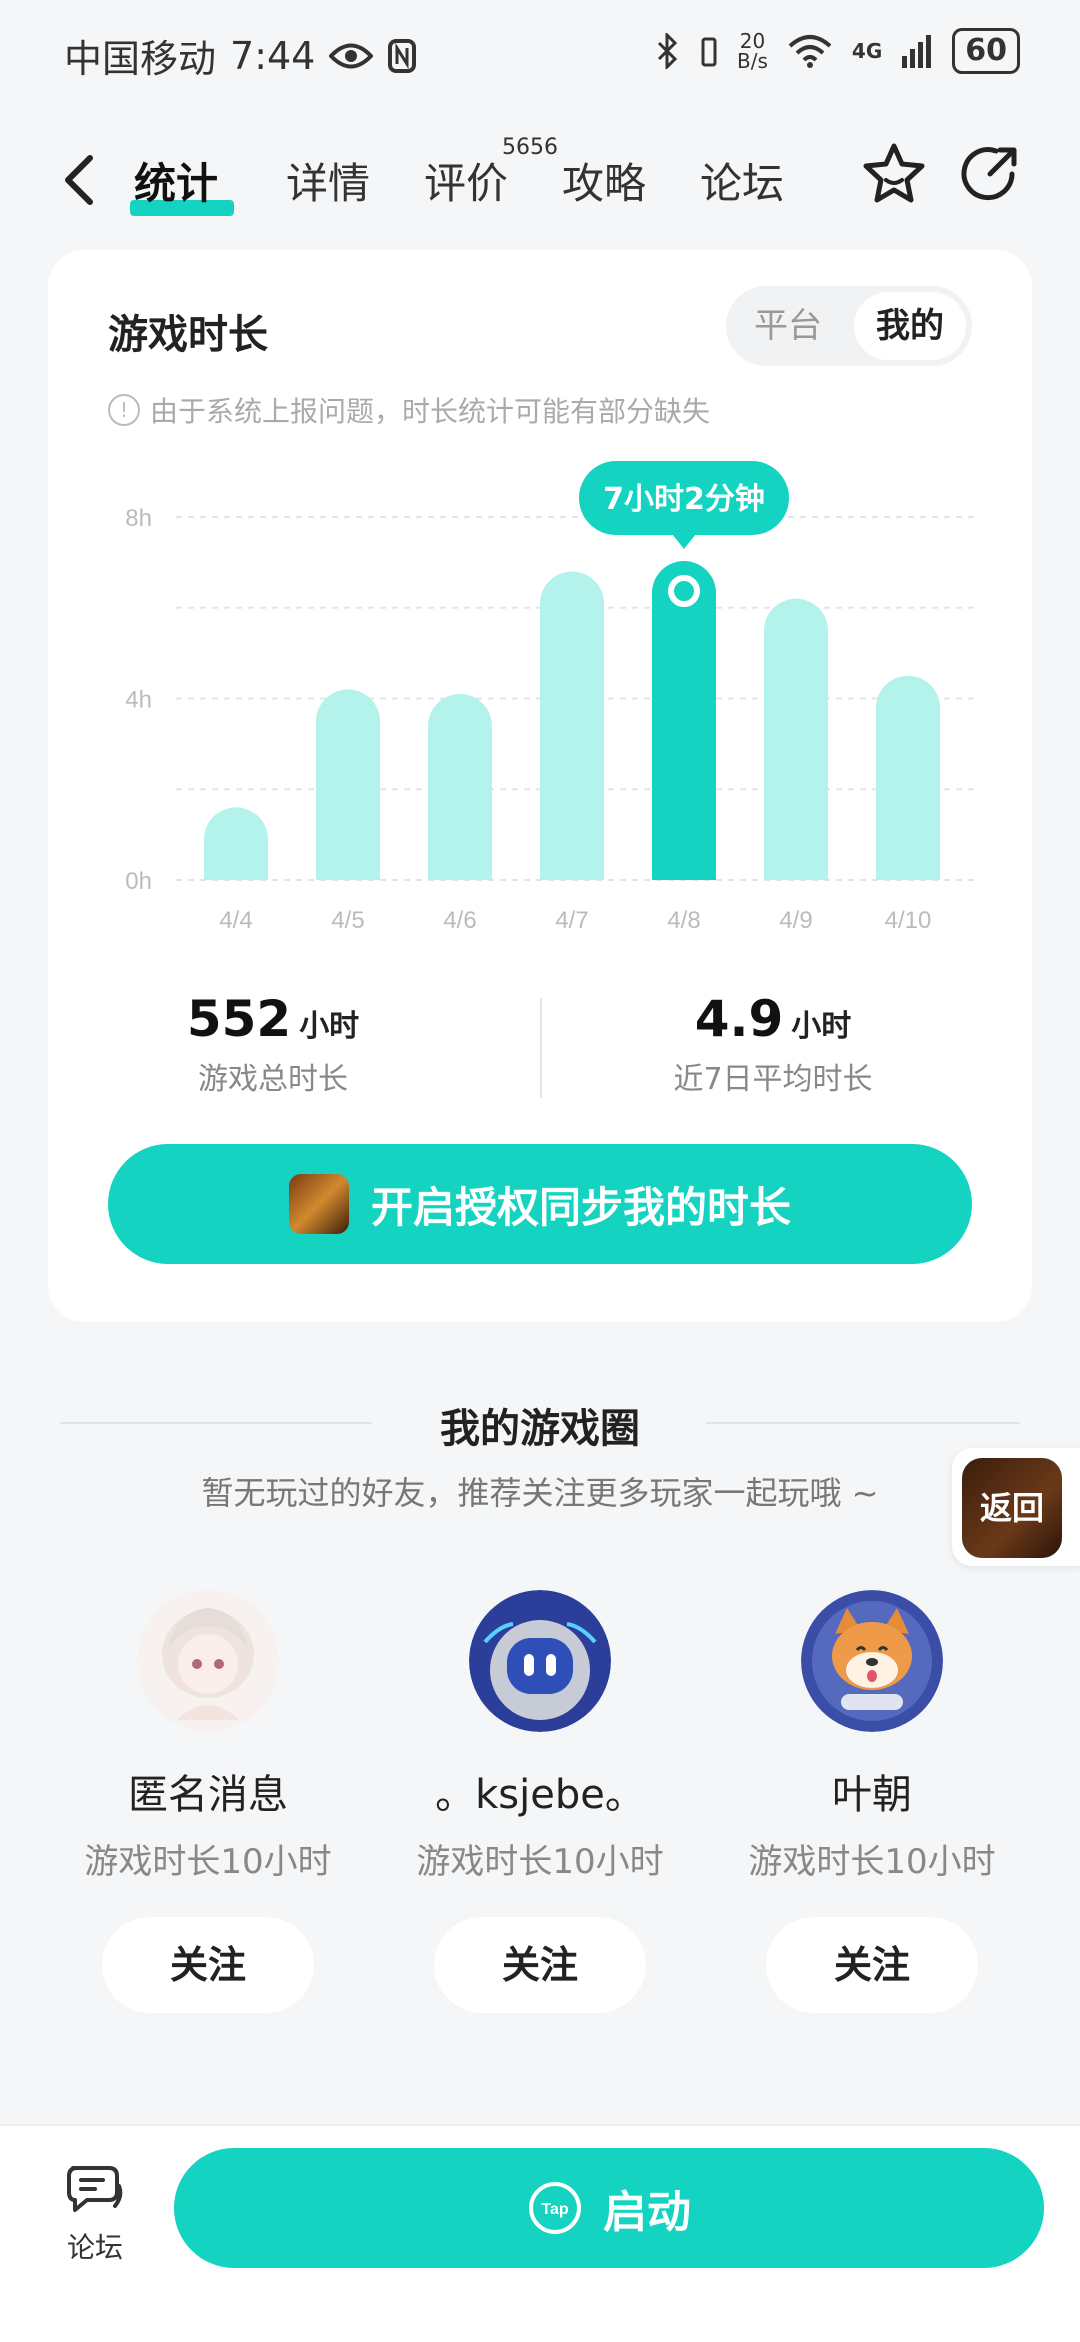  Describe the element at coordinates (580, 1207) in the screenshot. I see `authorize-sync-label: 开启授权同步我的时长` at that location.